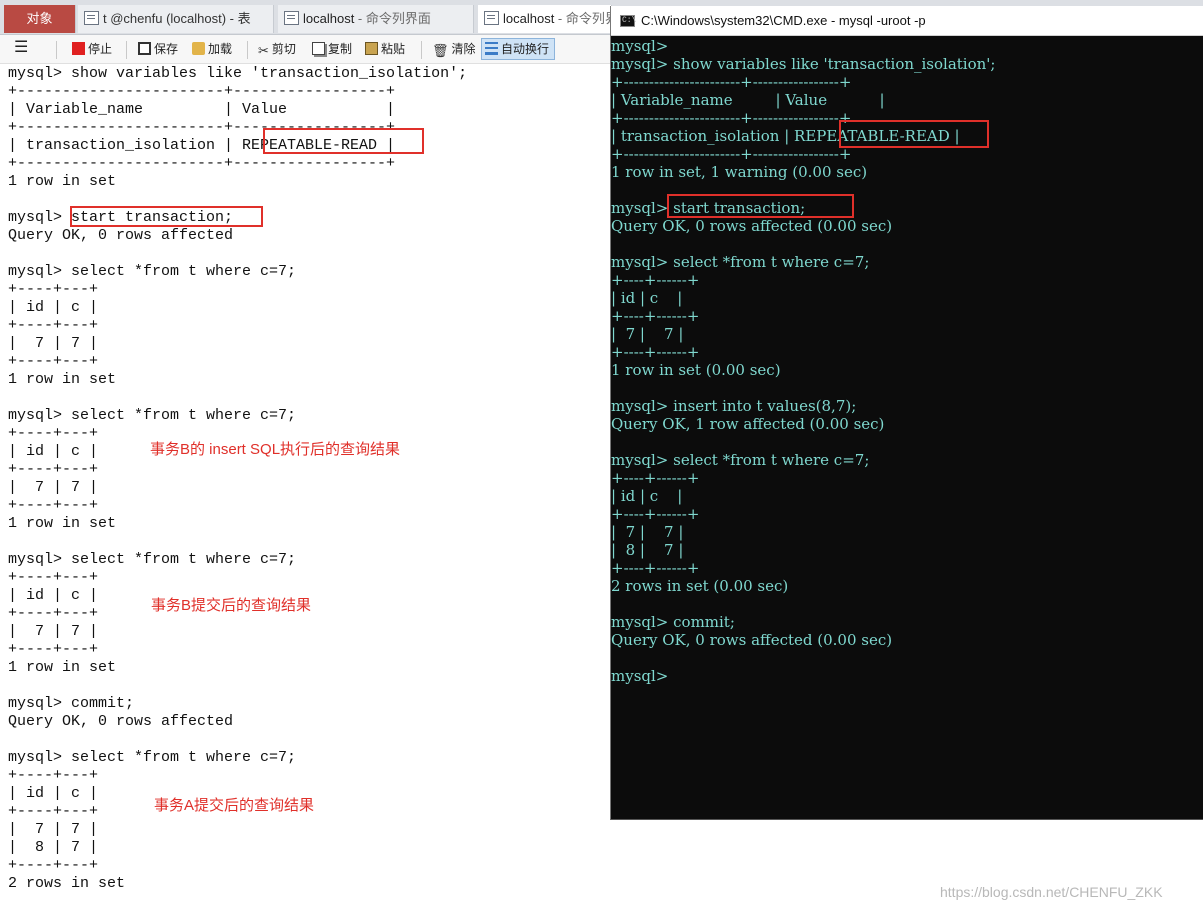 The width and height of the screenshot is (1203, 912). Describe the element at coordinates (393, 49) in the screenshot. I see `paste-label: 粘贴` at that location.